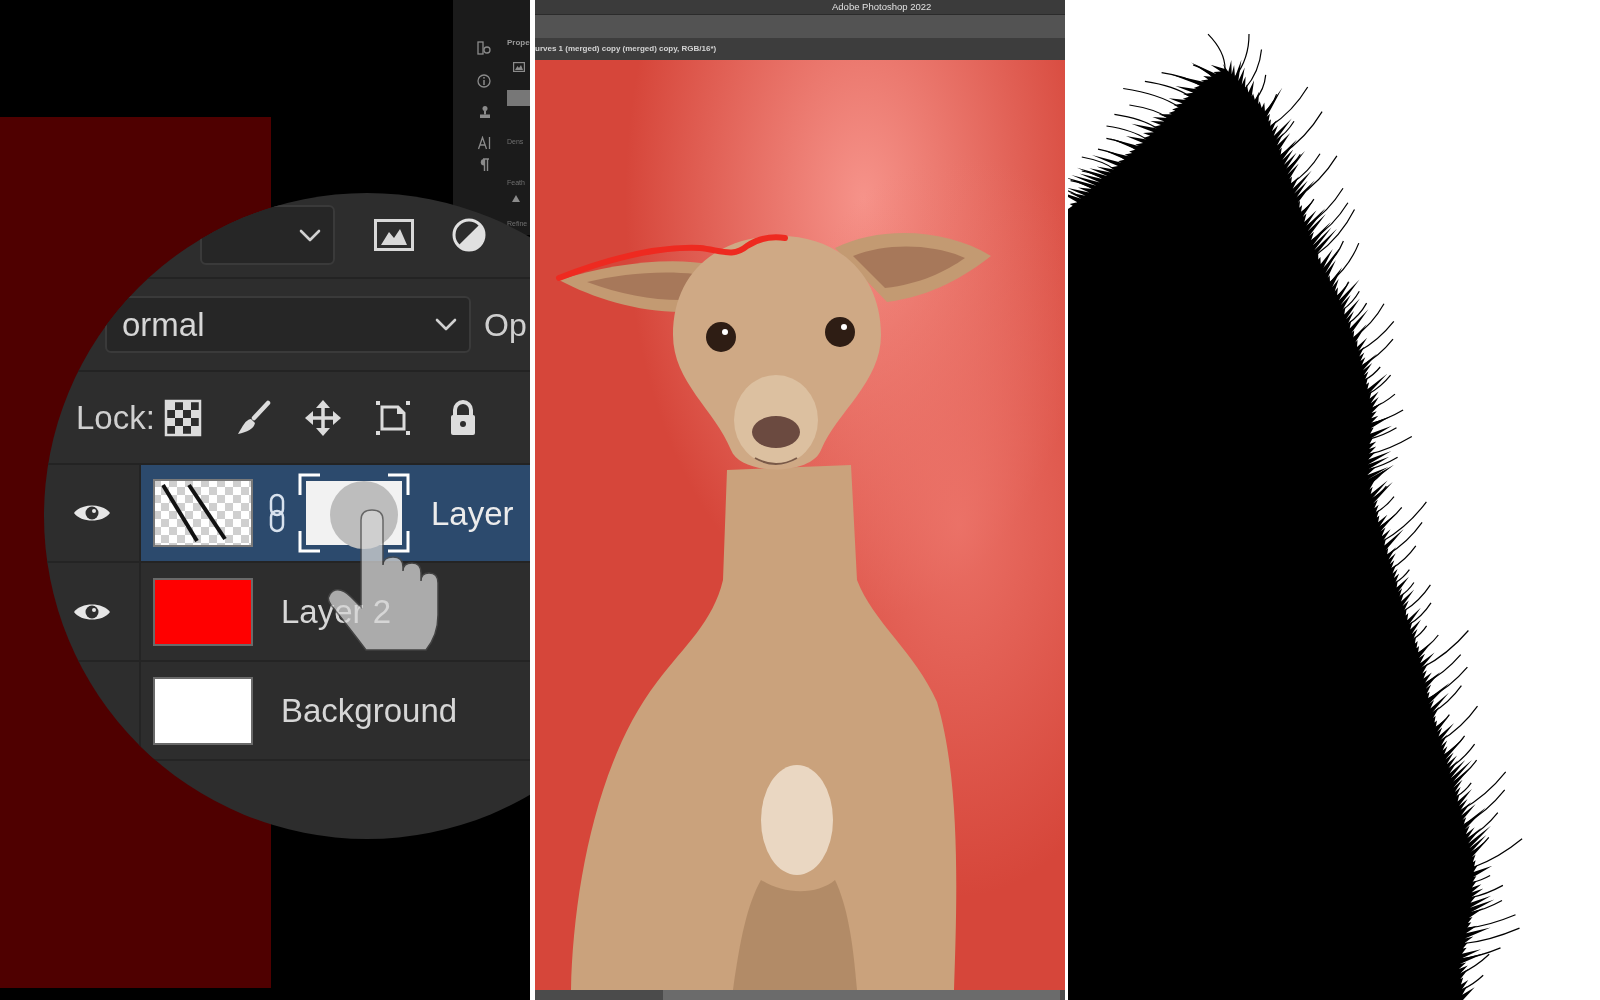 The image size is (1600, 1000). I want to click on scrollbar-thumb, so click(861, 995).